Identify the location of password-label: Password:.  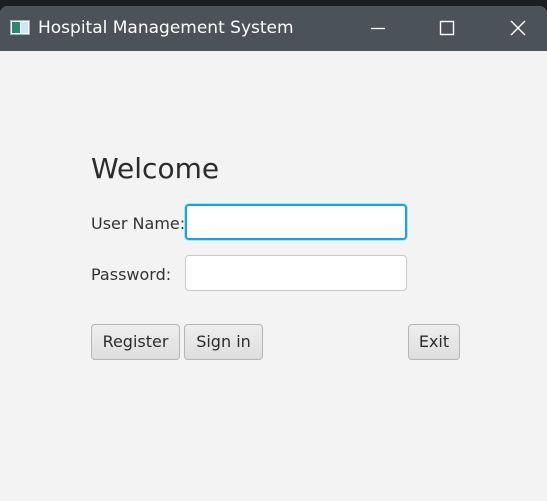
(131, 274).